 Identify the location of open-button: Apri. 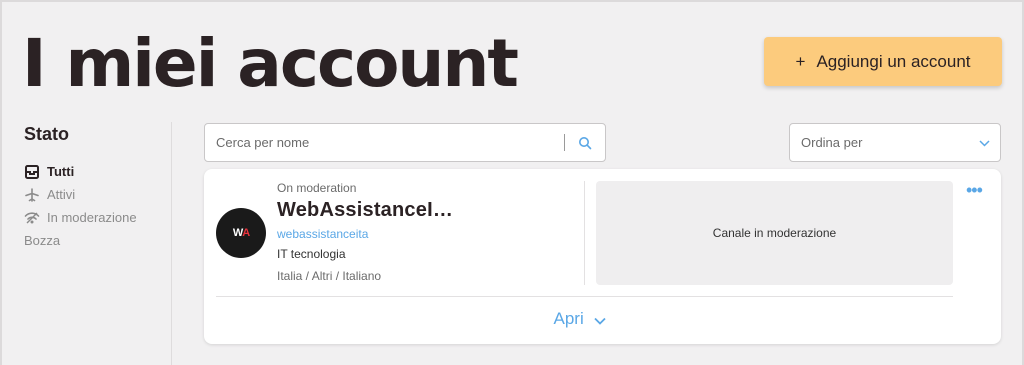
(580, 319).